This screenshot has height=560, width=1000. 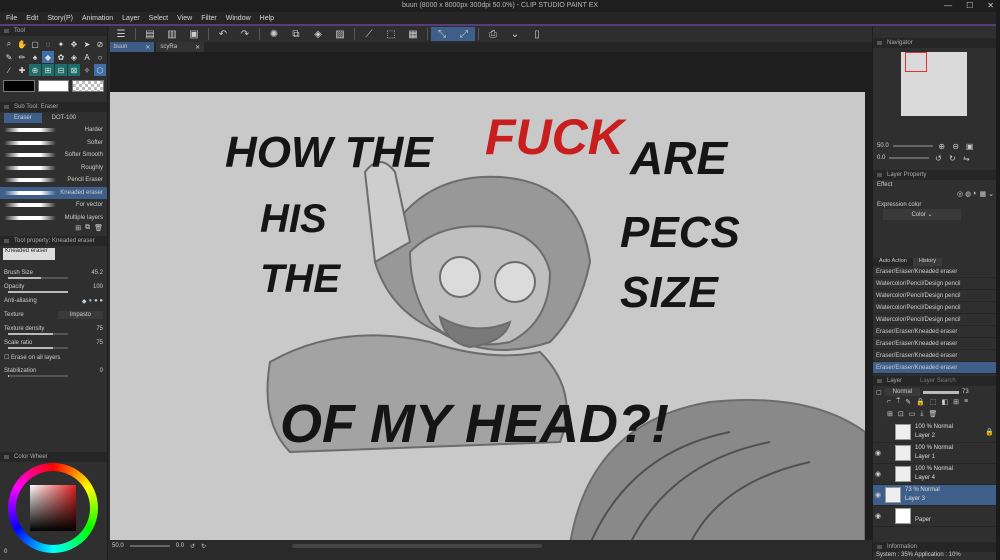 What do you see at coordinates (180, 546) in the screenshot?
I see `angle-value: 0.0` at bounding box center [180, 546].